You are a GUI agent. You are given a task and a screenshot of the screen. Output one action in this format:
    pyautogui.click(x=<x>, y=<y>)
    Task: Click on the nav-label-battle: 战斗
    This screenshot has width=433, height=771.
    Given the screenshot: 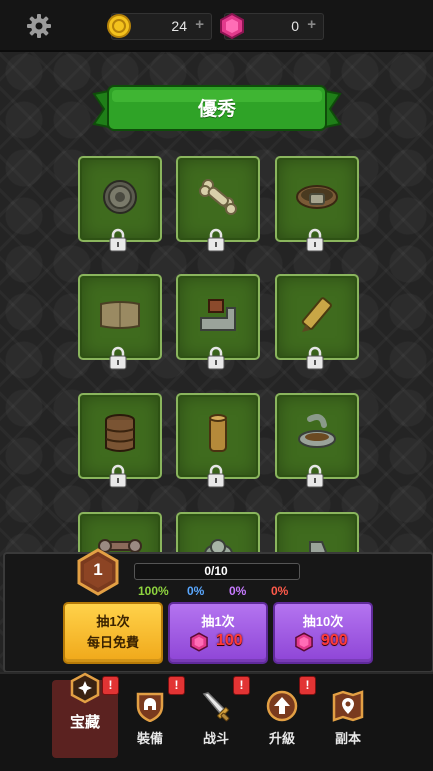 What is the action you would take?
    pyautogui.click(x=215, y=738)
    